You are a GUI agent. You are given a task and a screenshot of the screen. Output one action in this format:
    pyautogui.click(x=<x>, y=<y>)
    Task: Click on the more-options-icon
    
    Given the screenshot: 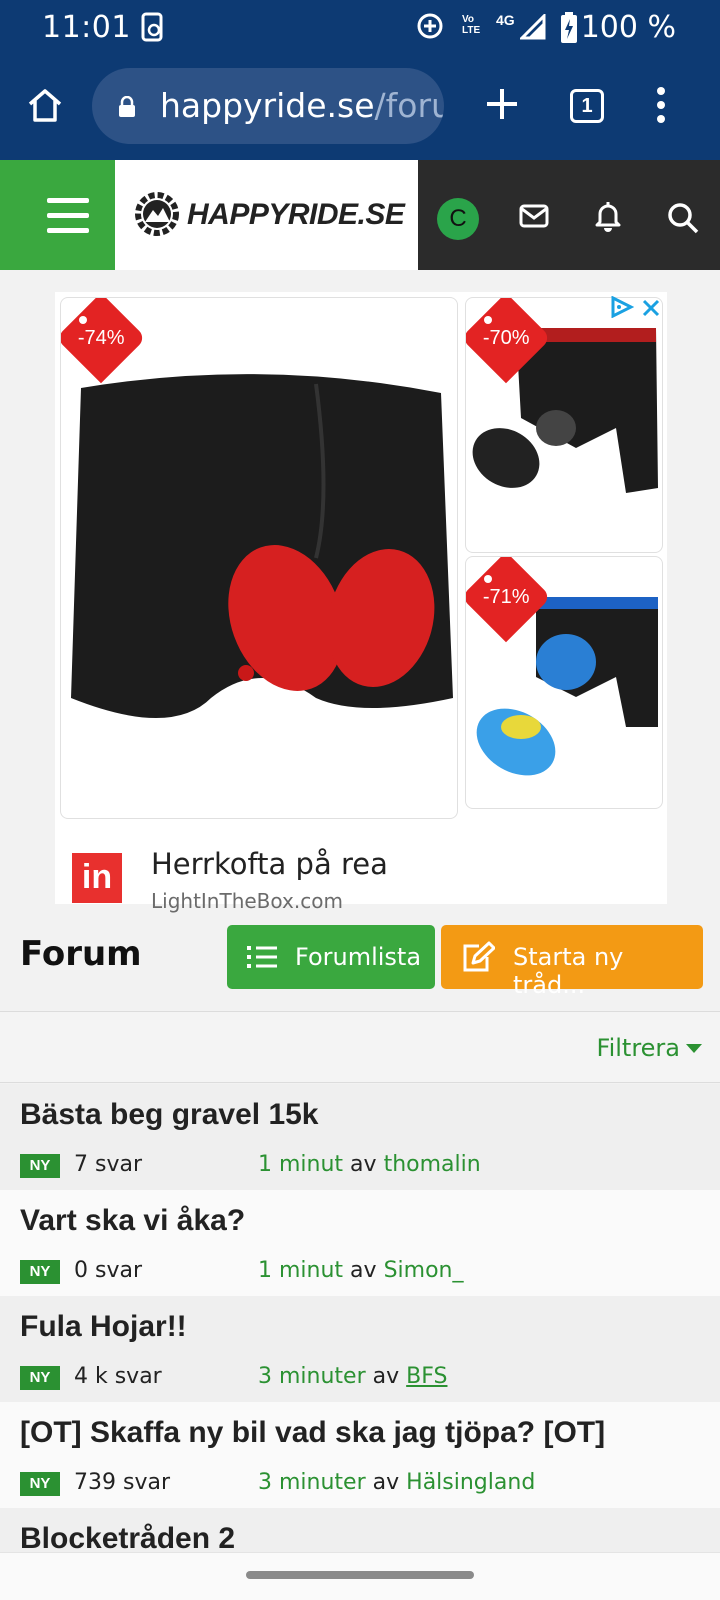 What is the action you would take?
    pyautogui.click(x=661, y=105)
    